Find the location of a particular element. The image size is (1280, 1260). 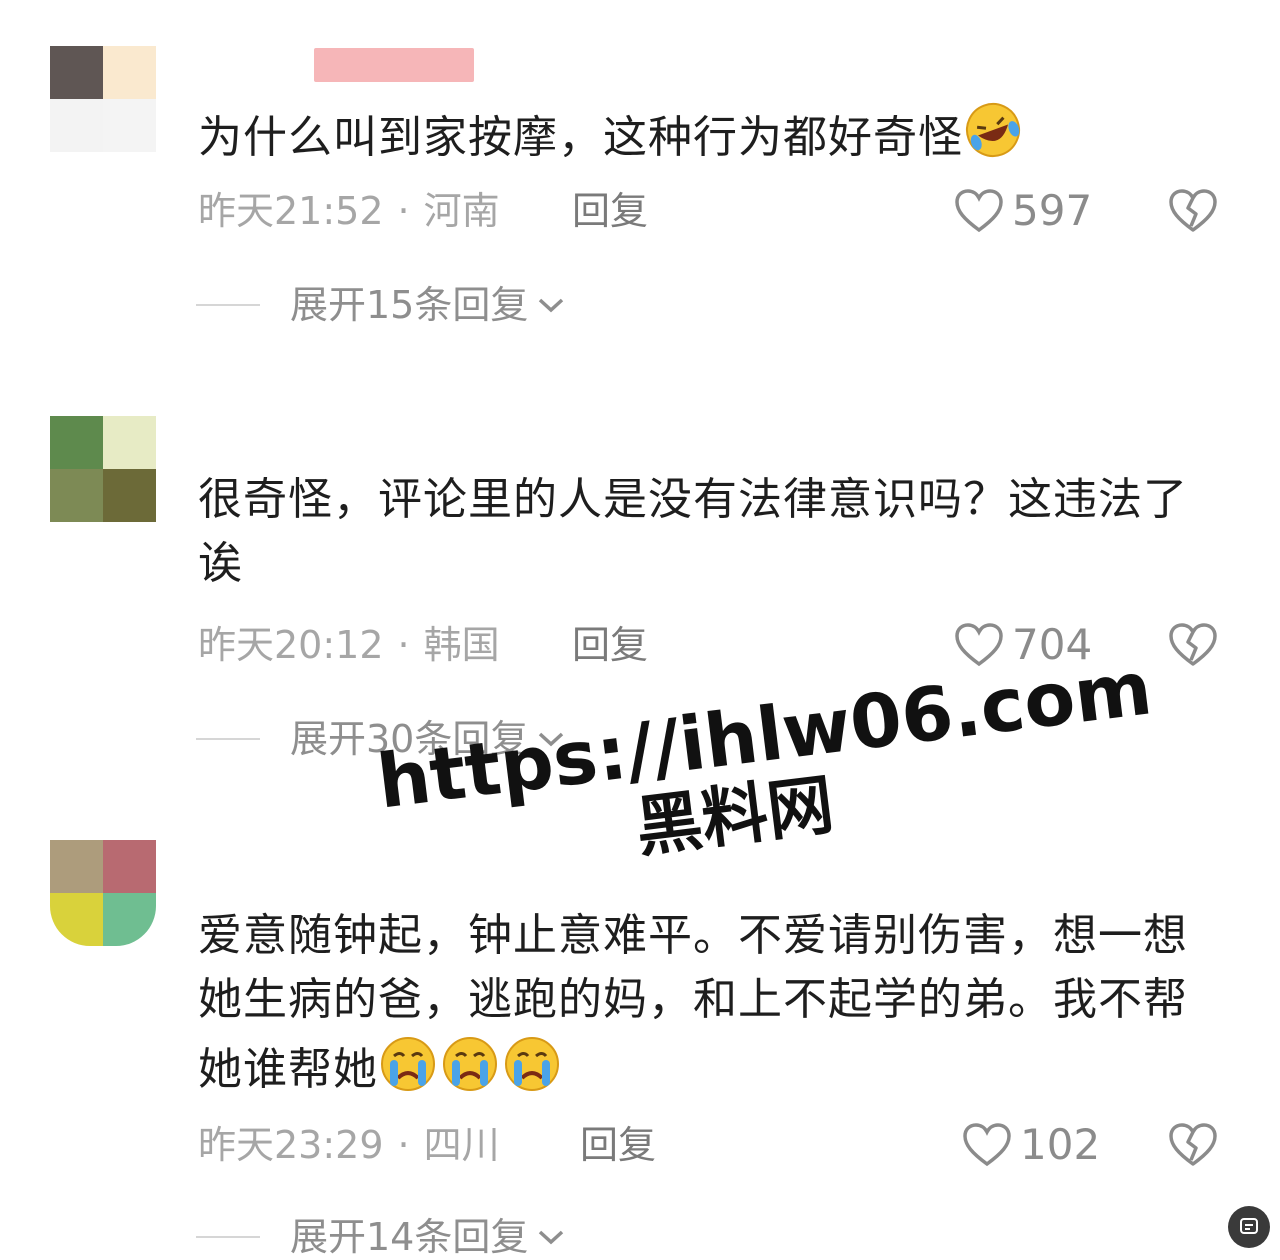

comment-meta: 昨天21:52 · 河南 is located at coordinates (349, 211).